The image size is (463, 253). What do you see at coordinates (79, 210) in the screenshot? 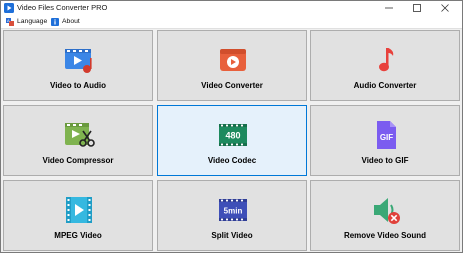
I see `mpeg-video-icon` at bounding box center [79, 210].